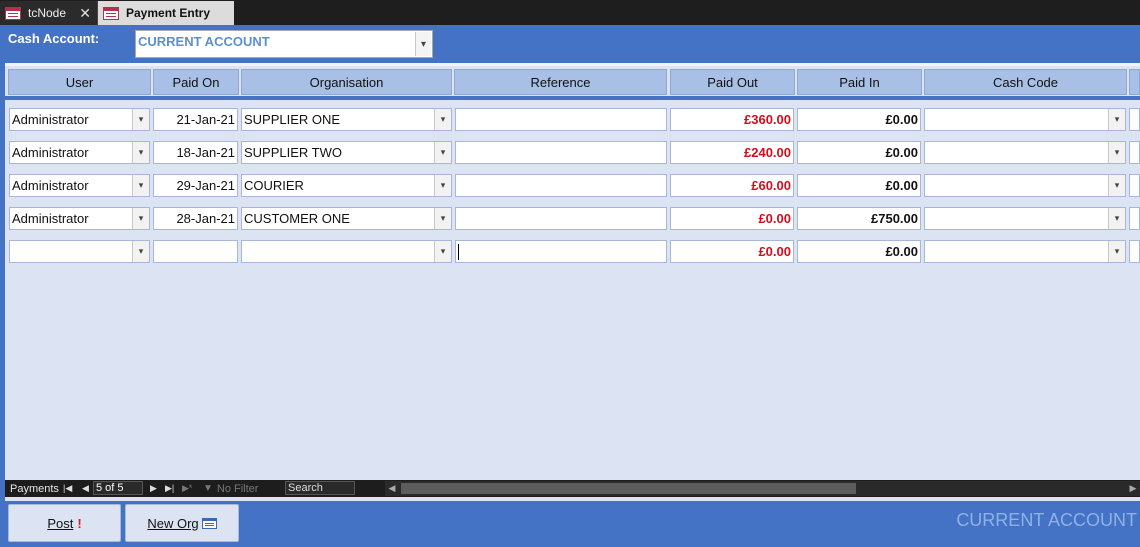  I want to click on paid-out-field: £240.00, so click(732, 152).